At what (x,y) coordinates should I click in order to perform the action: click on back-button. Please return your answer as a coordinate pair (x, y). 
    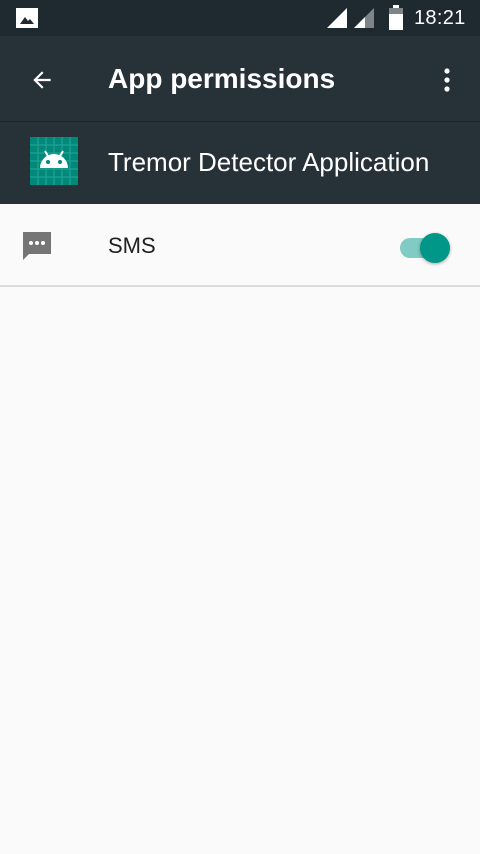
    Looking at the image, I should click on (42, 80).